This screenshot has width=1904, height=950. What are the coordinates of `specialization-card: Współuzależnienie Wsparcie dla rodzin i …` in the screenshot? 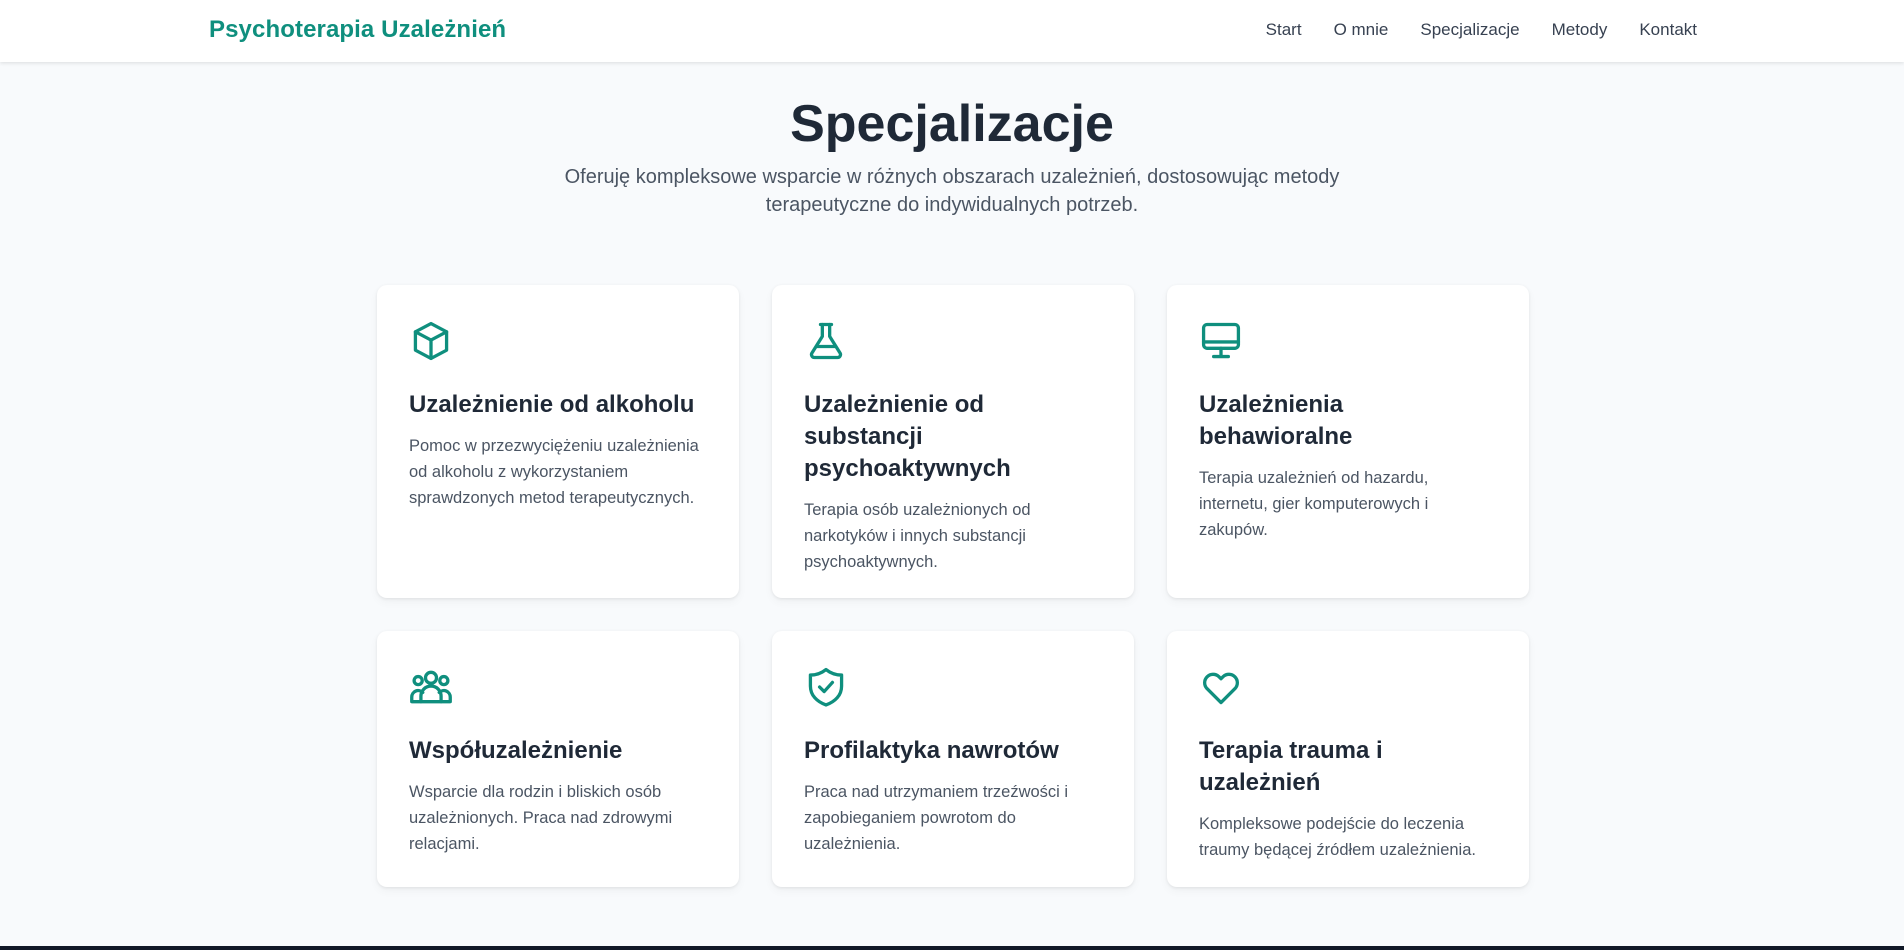 It's located at (558, 759).